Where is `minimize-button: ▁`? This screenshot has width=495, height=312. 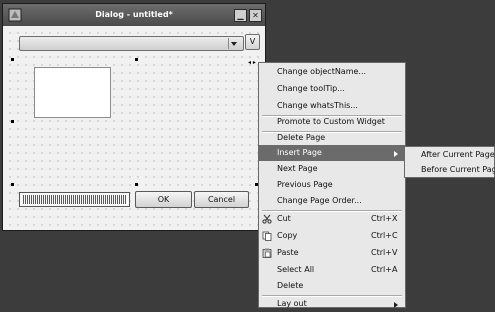
minimize-button: ▁ is located at coordinates (240, 15).